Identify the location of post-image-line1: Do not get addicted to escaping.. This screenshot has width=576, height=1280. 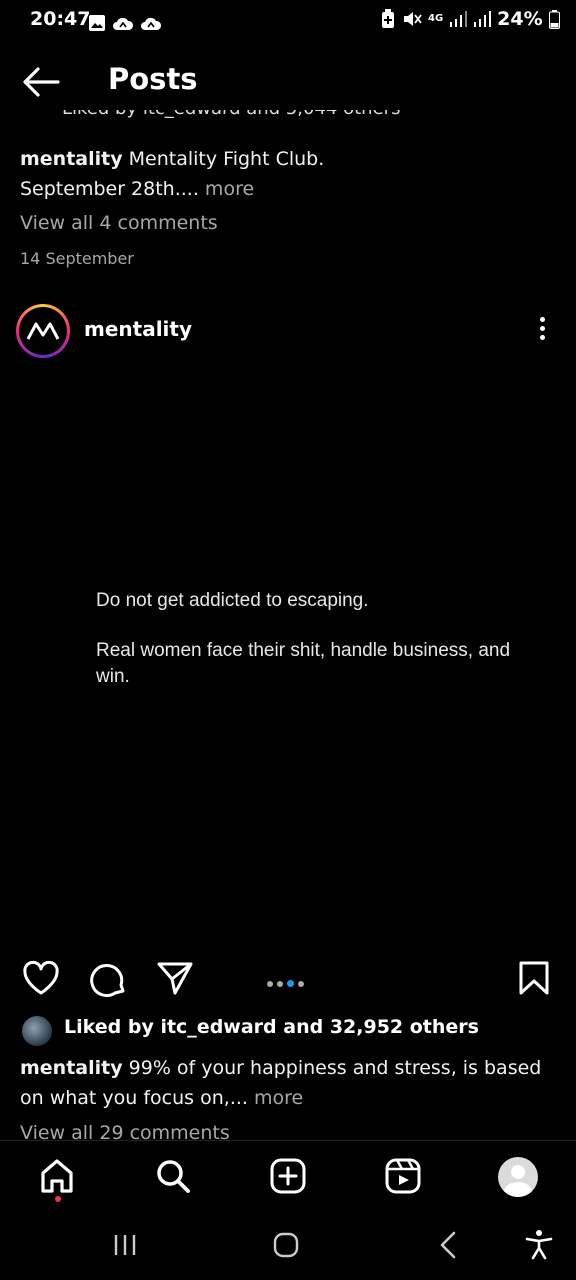
(232, 600).